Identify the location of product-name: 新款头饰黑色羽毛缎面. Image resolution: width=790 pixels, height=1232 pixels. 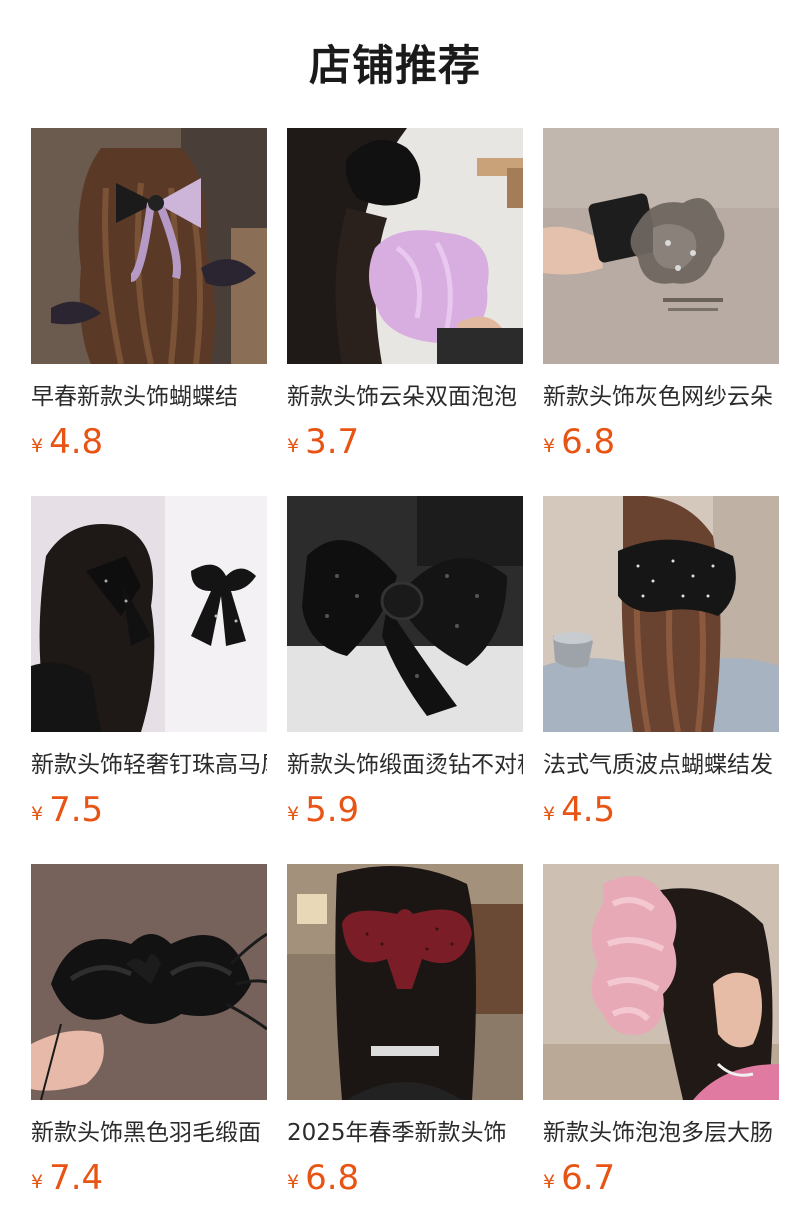
(149, 1134).